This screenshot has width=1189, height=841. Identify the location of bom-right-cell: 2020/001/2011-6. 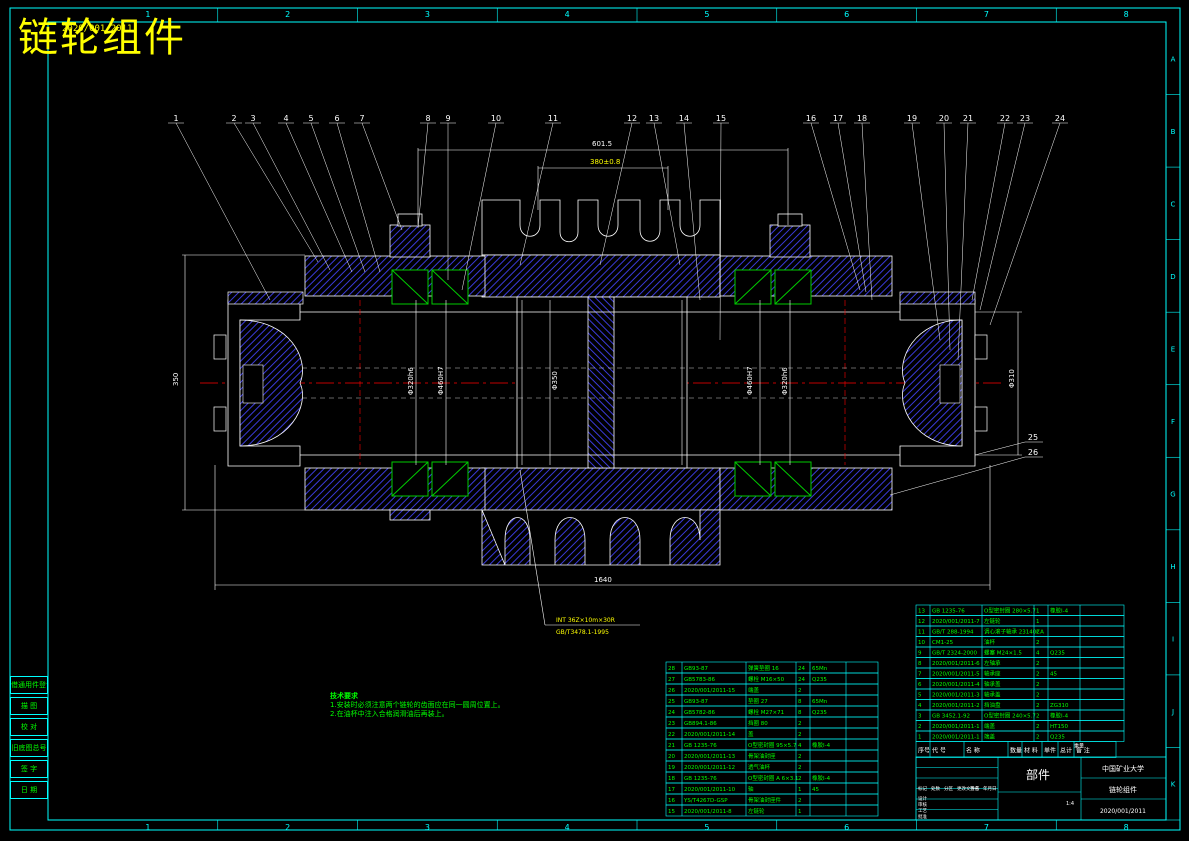
(956, 664).